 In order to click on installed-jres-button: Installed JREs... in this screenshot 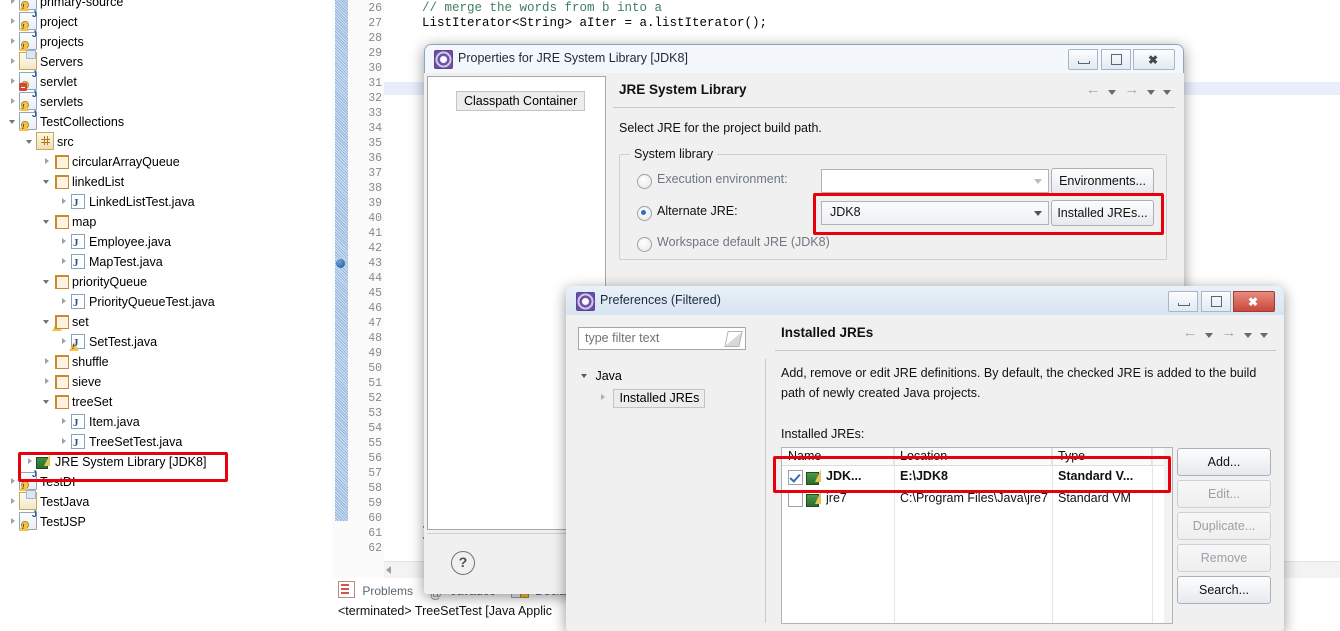, I will do `click(1102, 213)`.